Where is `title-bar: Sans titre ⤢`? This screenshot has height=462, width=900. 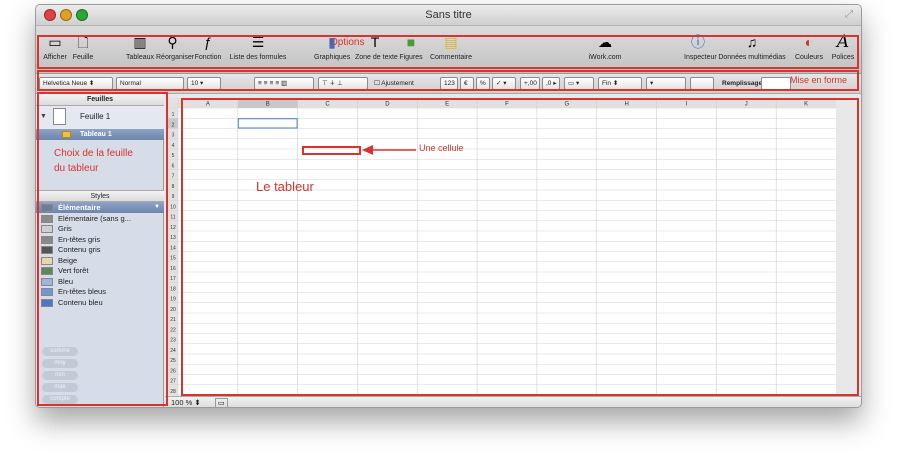 title-bar: Sans titre ⤢ is located at coordinates (448, 15).